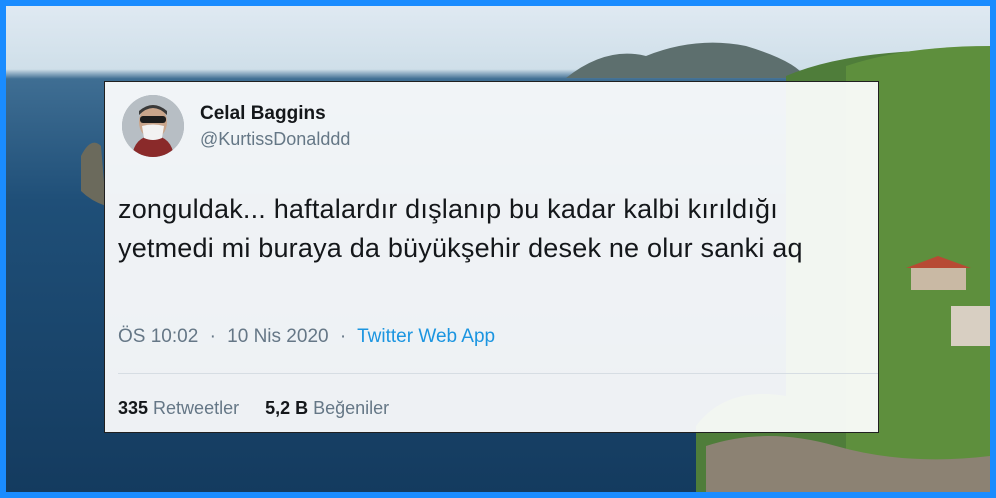 The image size is (996, 498). I want to click on author-name: Celal Baggins, so click(263, 114).